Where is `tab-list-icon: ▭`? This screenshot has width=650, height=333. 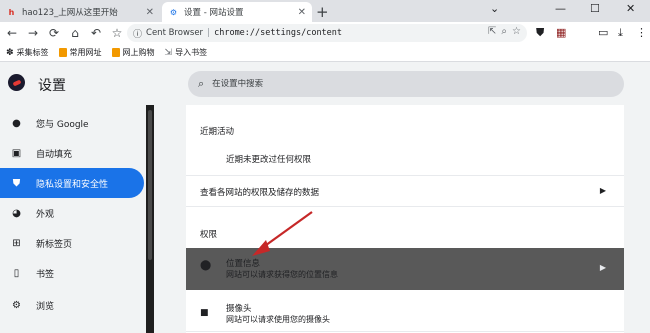
tab-list-icon: ▭ is located at coordinates (603, 32).